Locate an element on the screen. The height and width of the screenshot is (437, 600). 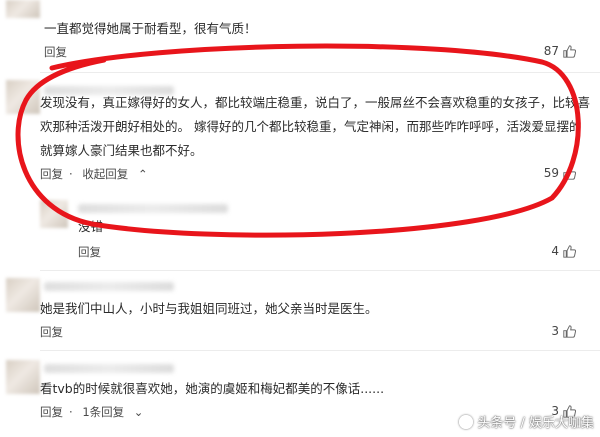
like-button: 87 is located at coordinates (560, 51).